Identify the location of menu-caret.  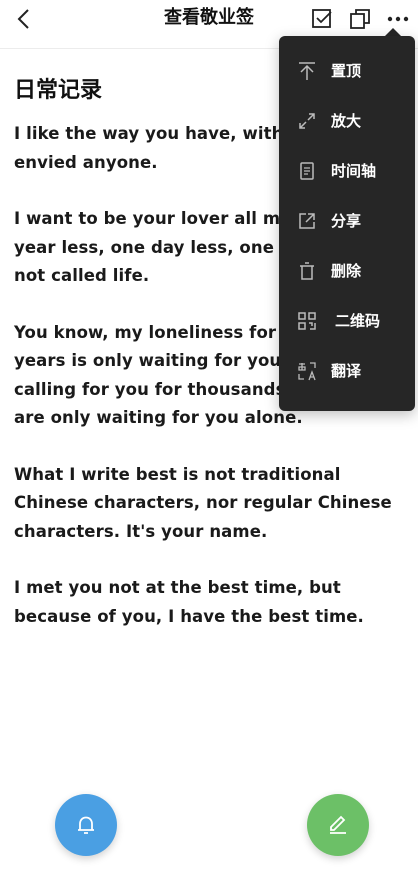
(393, 32).